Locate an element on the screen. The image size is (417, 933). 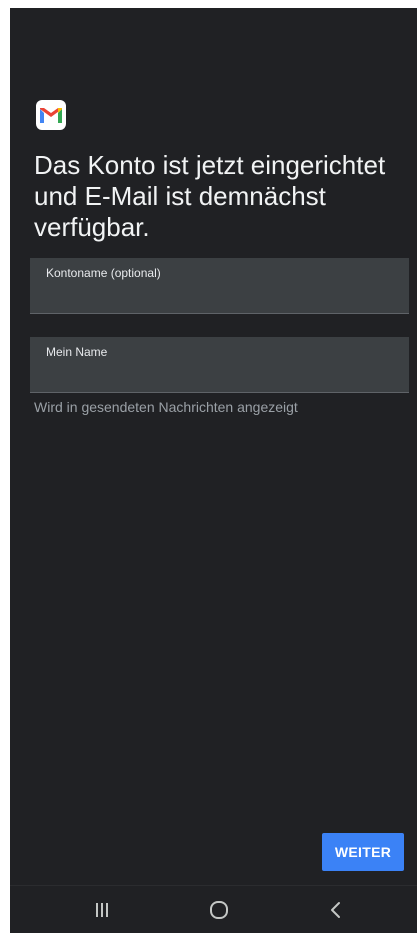
back-button is located at coordinates (336, 909).